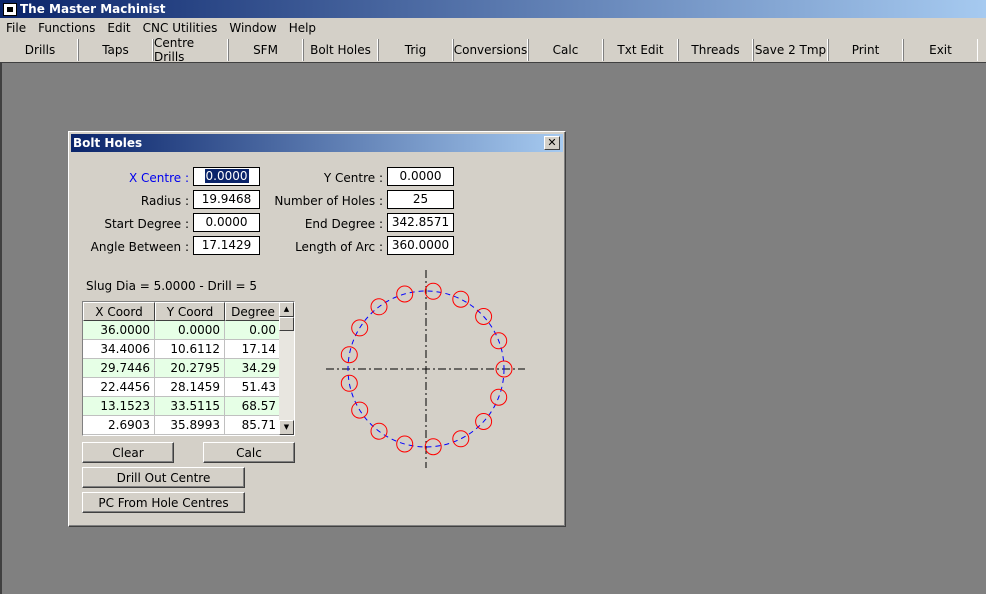 This screenshot has height=594, width=986. I want to click on start-degree-label: Start Degree :, so click(146, 224).